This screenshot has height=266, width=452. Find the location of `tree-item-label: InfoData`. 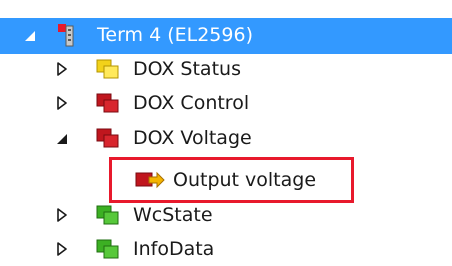

tree-item-label: InfoData is located at coordinates (174, 249).